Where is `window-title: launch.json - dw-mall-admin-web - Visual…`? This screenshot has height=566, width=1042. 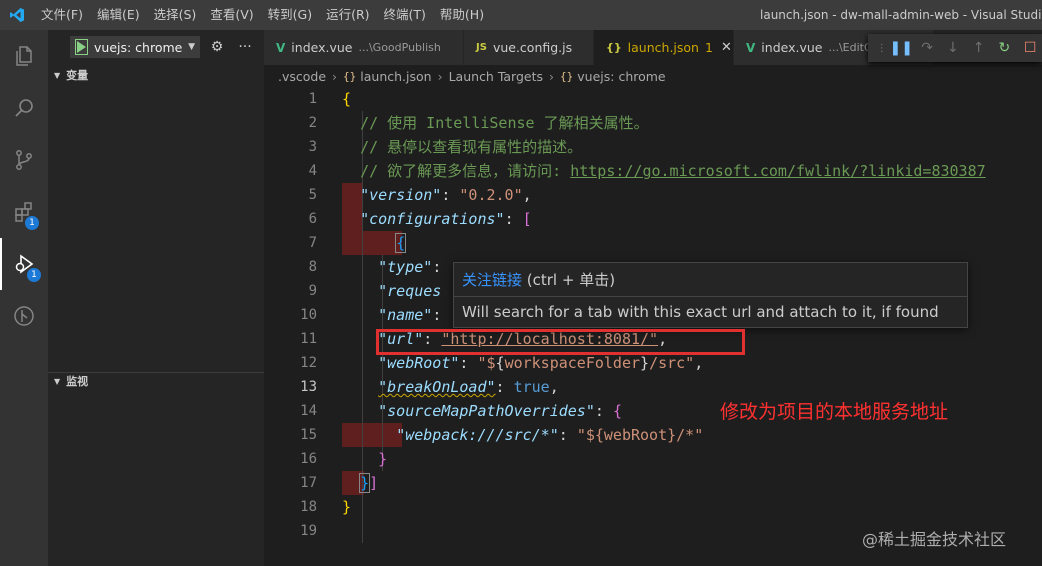
window-title: launch.json - dw-mall-admin-web - Visual… is located at coordinates (901, 15).